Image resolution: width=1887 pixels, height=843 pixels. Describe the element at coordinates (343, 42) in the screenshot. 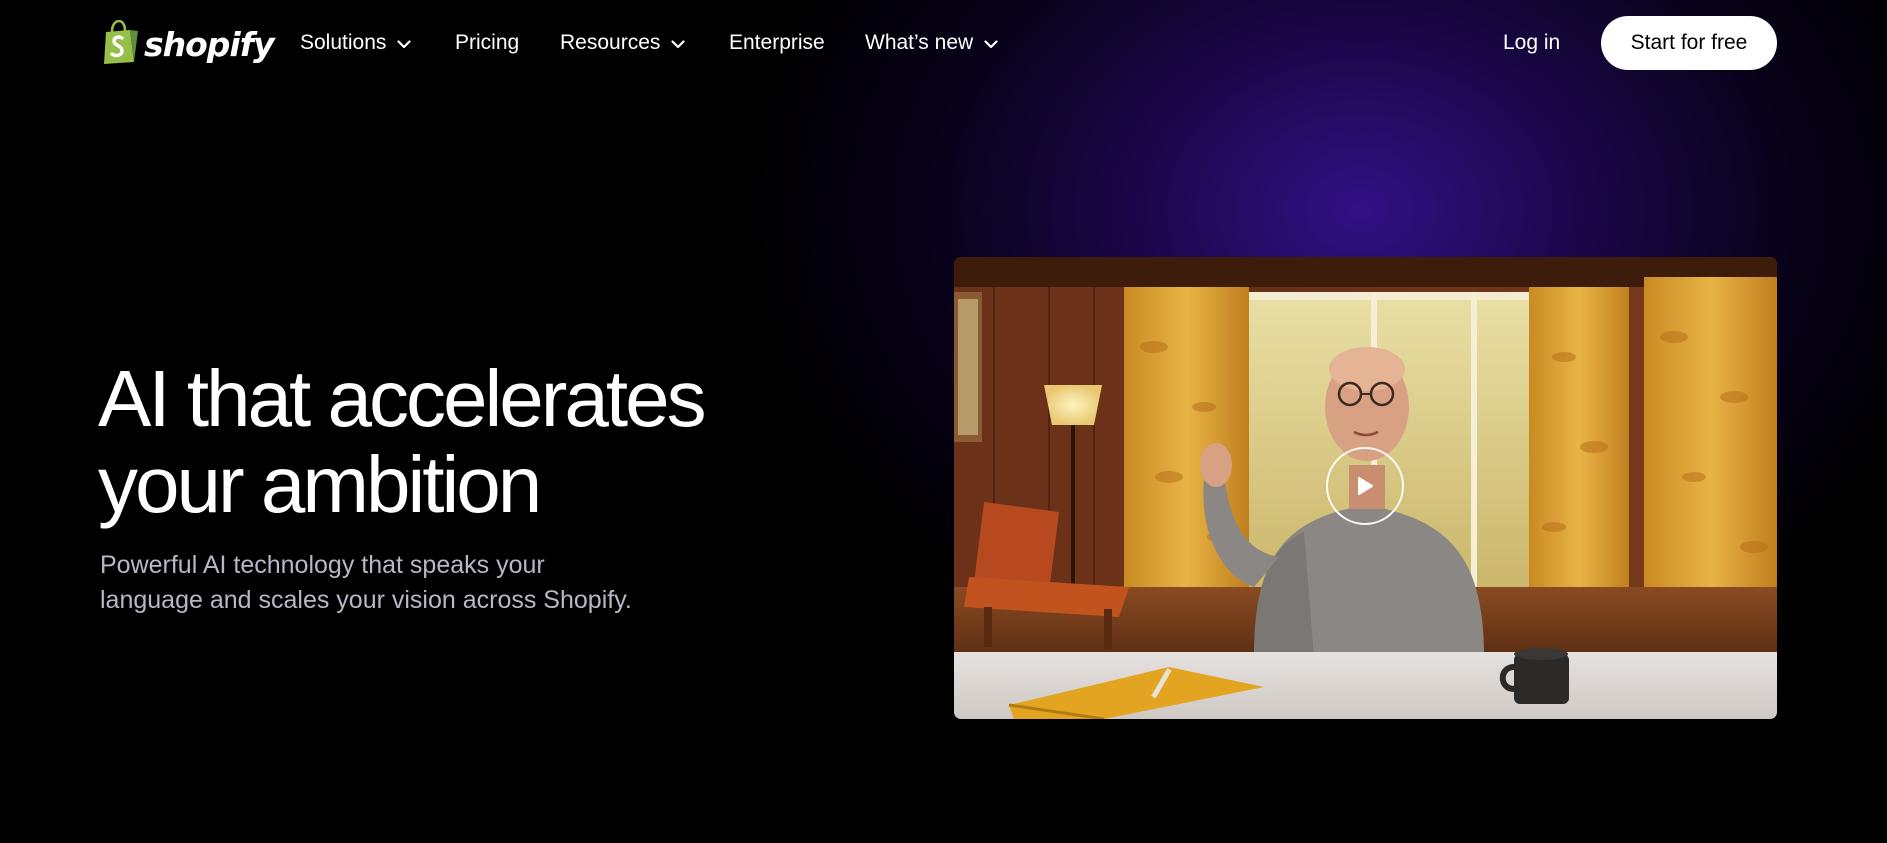

I see `nav-item-label: Solutions` at that location.